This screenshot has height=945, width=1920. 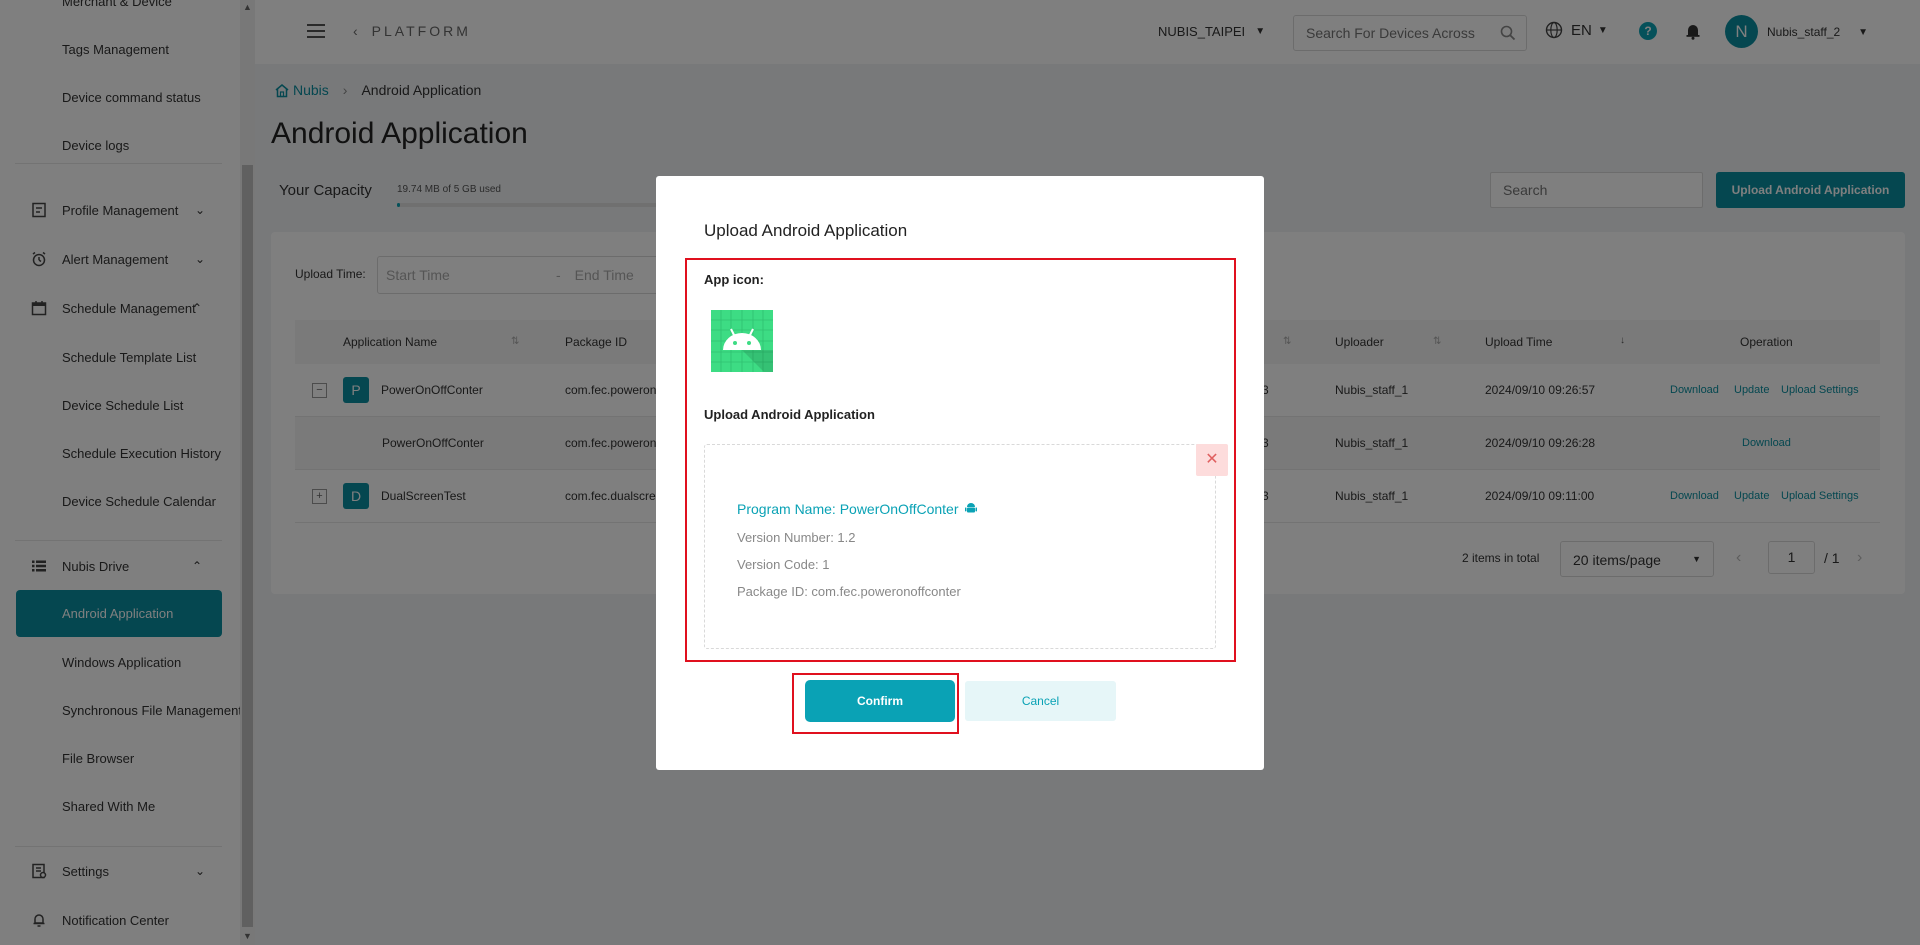 I want to click on package-id: Package ID: com.fec.poweronoffconter, so click(x=849, y=591).